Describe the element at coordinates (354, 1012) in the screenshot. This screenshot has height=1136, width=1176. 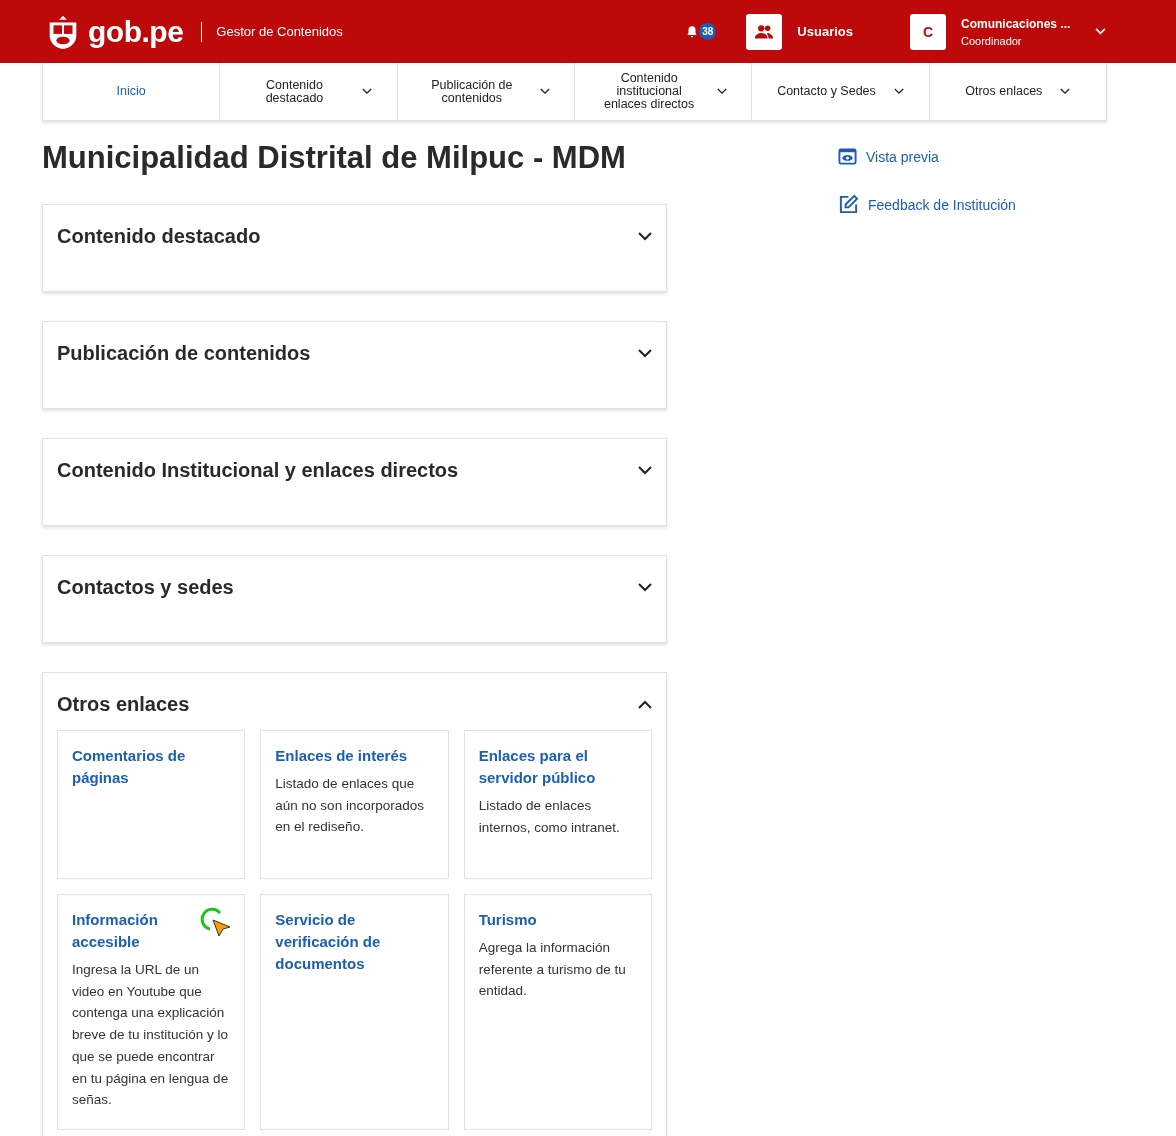
I see `link-card: Servicio de verificación de documentos` at that location.